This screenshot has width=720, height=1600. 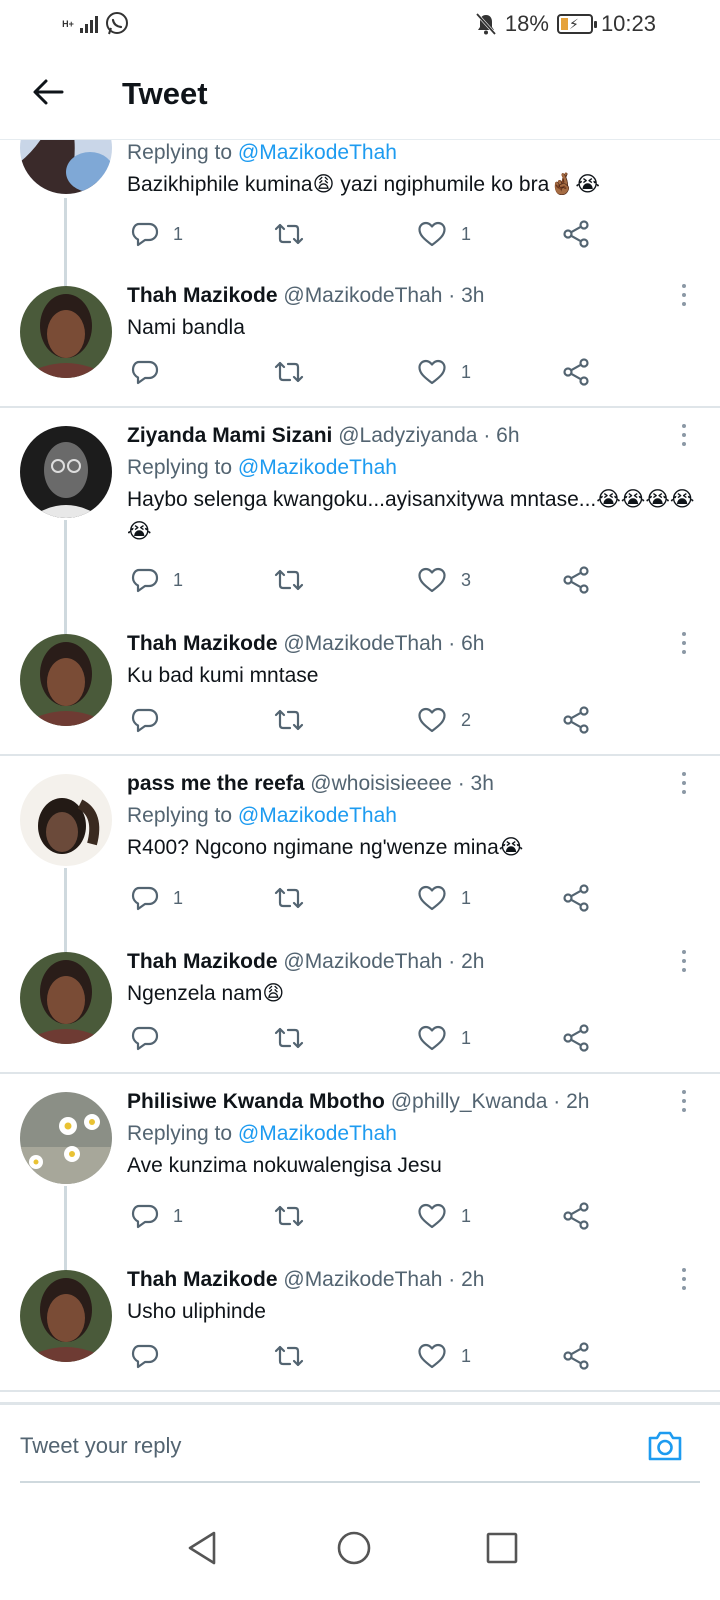 I want to click on camera-button, so click(x=665, y=1446).